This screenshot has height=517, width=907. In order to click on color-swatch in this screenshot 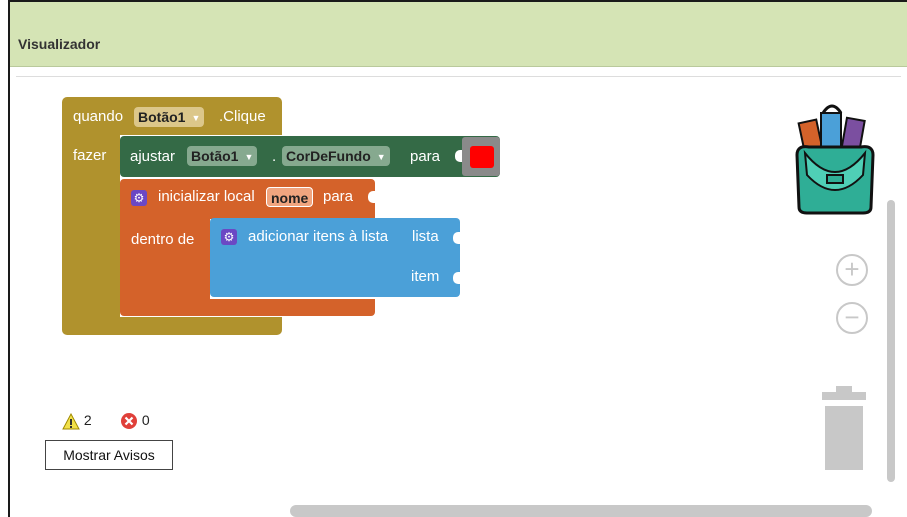, I will do `click(482, 157)`.